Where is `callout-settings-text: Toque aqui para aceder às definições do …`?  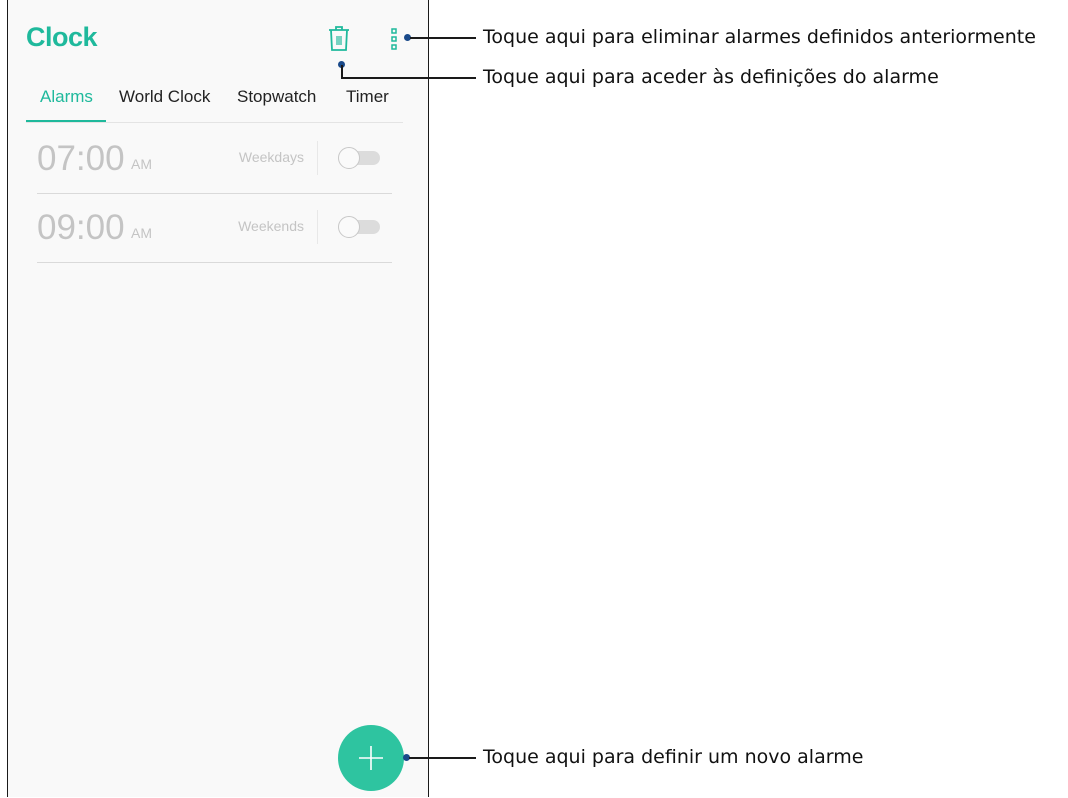 callout-settings-text: Toque aqui para aceder às definições do … is located at coordinates (711, 77).